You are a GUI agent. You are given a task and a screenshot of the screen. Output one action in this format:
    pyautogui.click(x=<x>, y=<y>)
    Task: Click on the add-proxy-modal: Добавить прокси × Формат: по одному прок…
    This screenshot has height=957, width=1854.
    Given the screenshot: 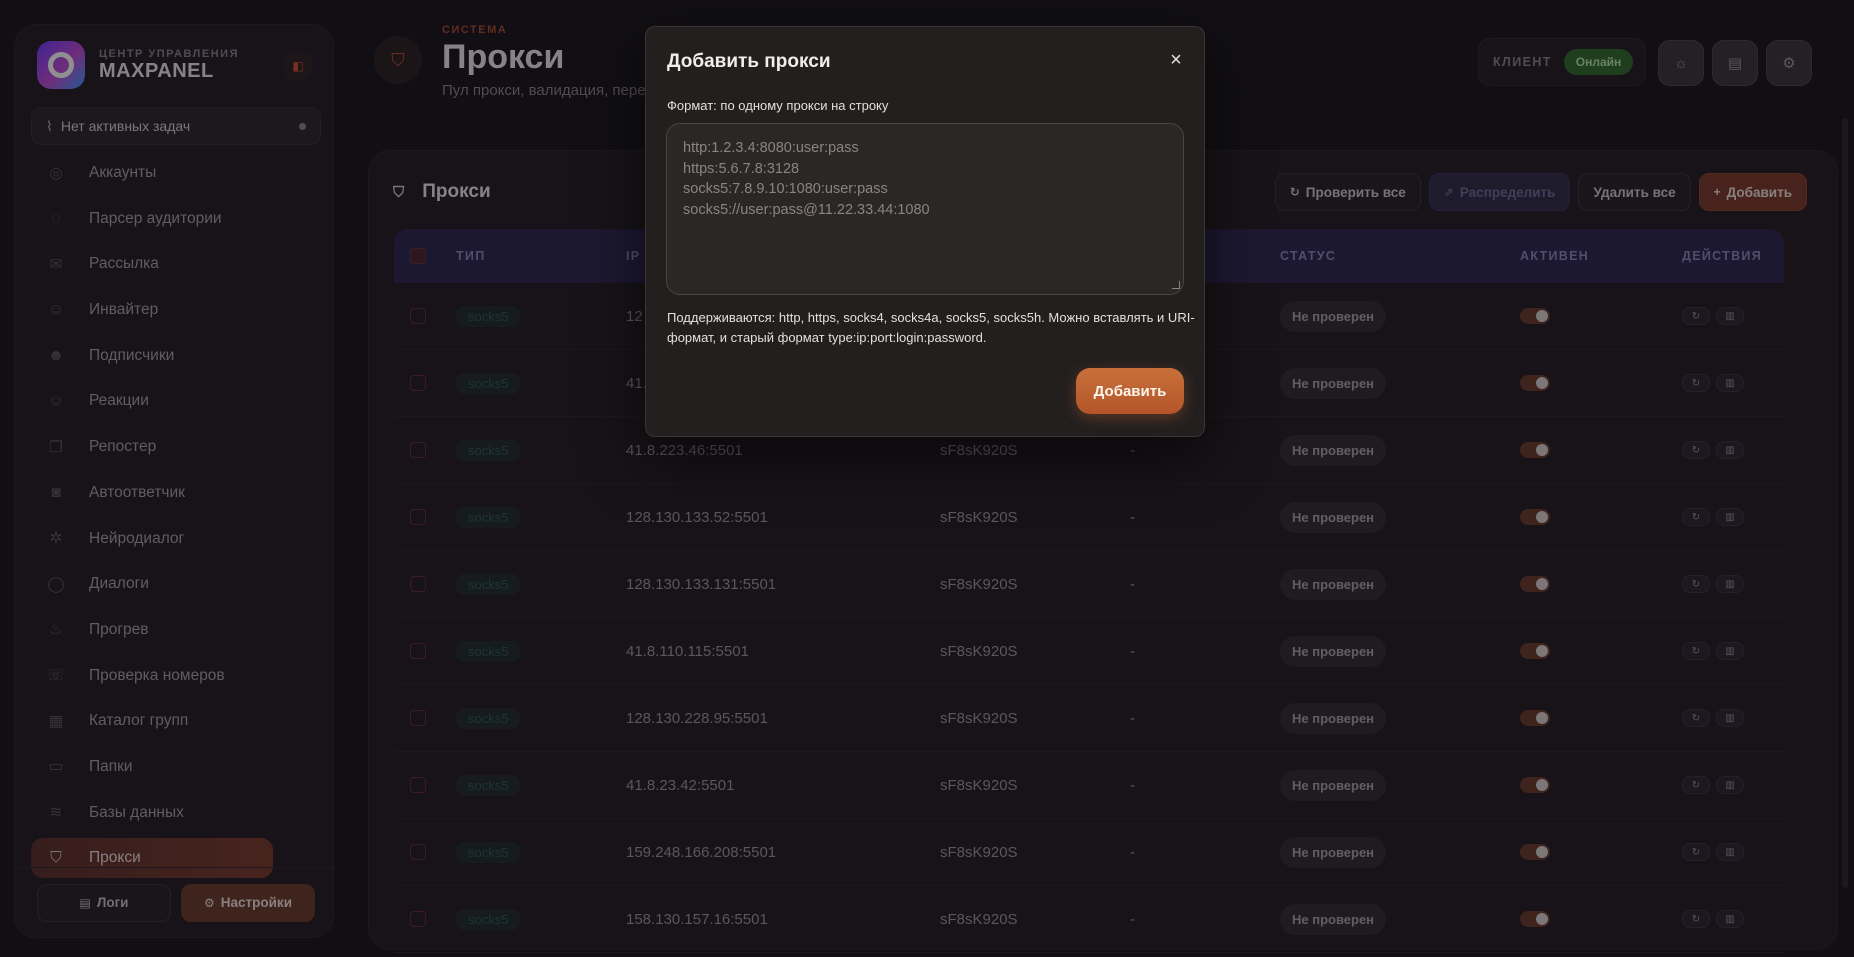 What is the action you would take?
    pyautogui.click(x=925, y=231)
    